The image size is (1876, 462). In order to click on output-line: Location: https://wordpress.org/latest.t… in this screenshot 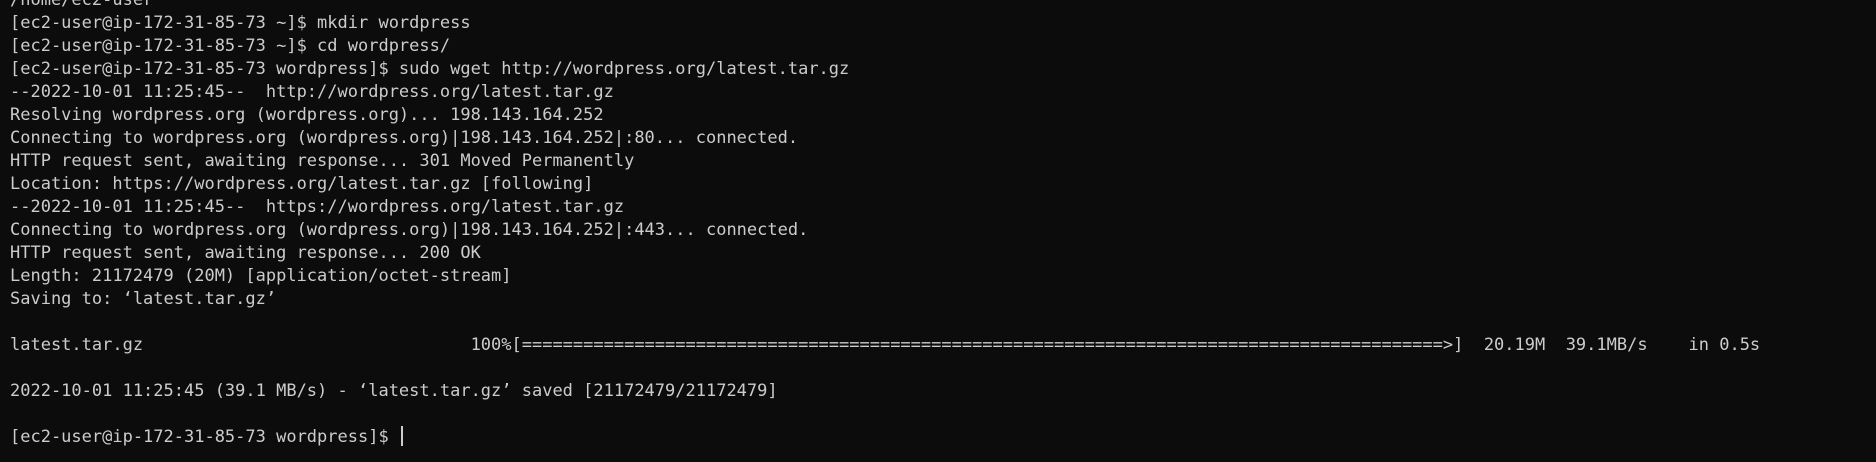, I will do `click(302, 184)`.